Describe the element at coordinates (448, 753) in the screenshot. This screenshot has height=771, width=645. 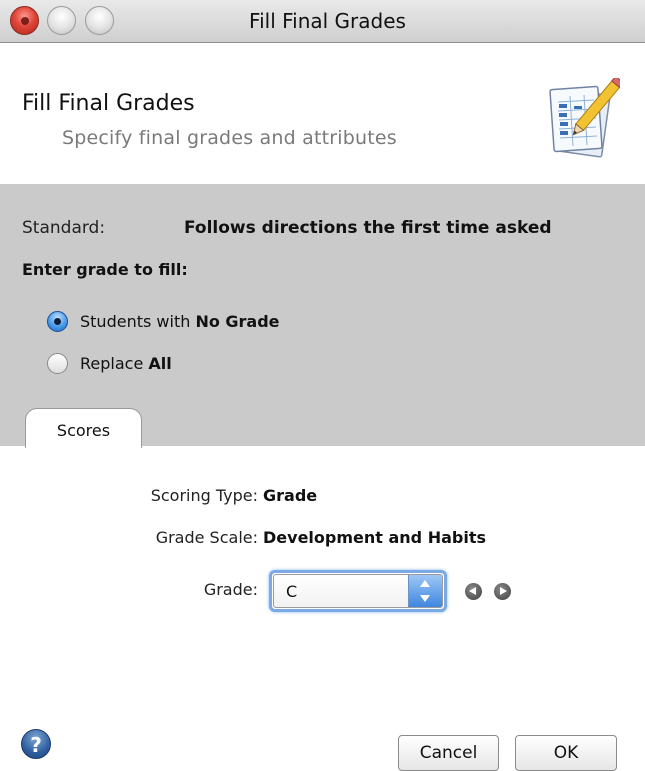
I see `cancel-button: Cancel` at that location.